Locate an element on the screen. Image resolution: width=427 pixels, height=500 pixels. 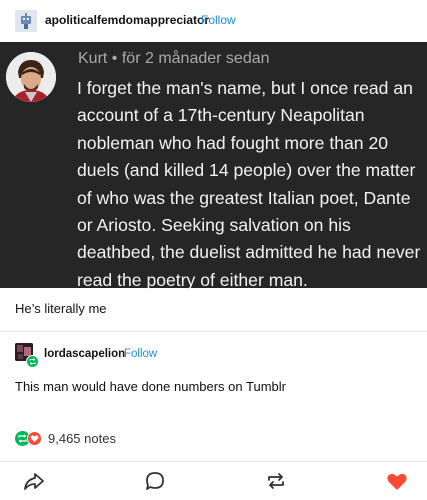
notes-count: 9,465 notes is located at coordinates (82, 438).